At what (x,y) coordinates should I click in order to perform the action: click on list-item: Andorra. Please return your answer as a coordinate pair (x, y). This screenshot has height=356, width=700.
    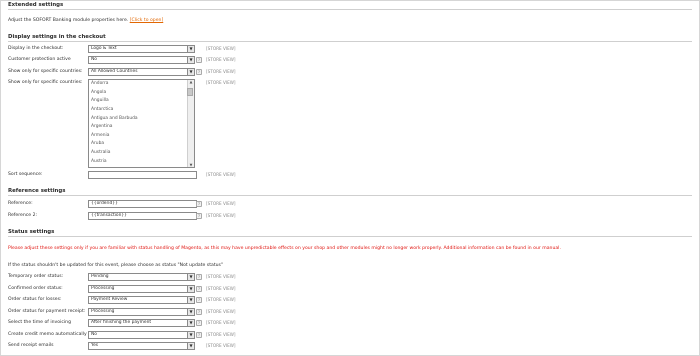
    Looking at the image, I should click on (141, 84).